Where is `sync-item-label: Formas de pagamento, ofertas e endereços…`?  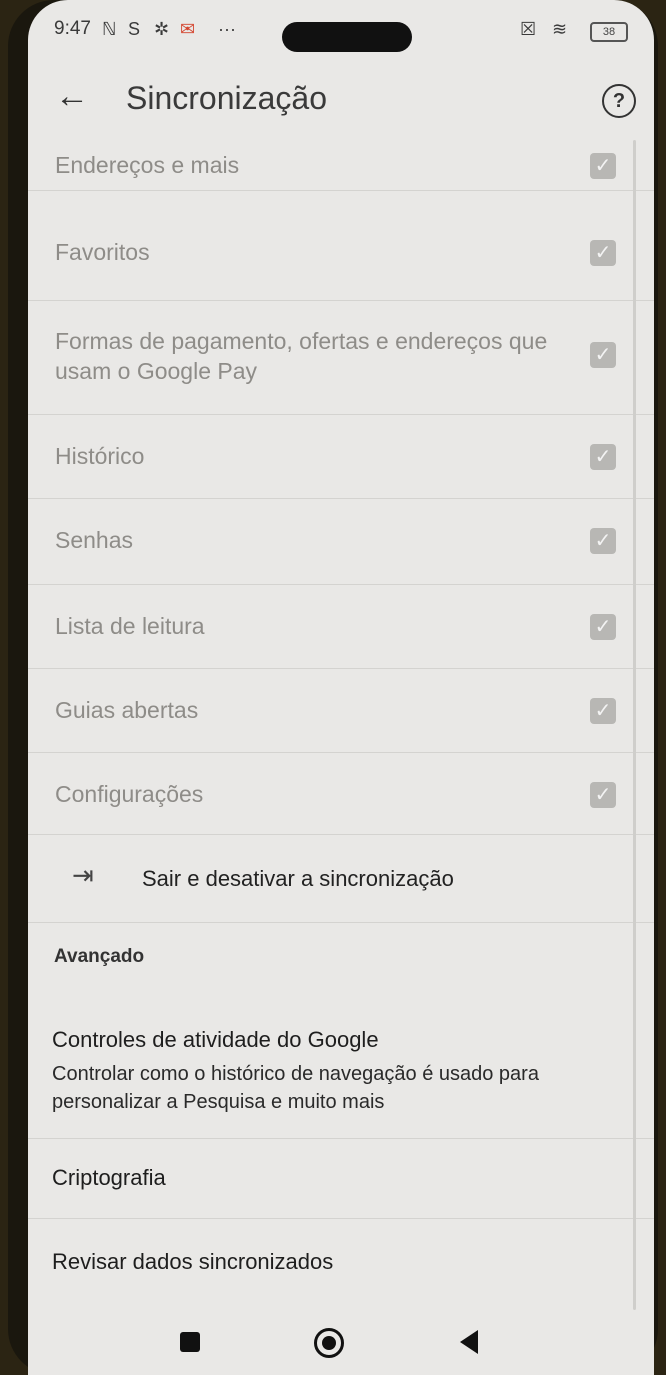 sync-item-label: Formas de pagamento, ofertas e endereços… is located at coordinates (301, 356).